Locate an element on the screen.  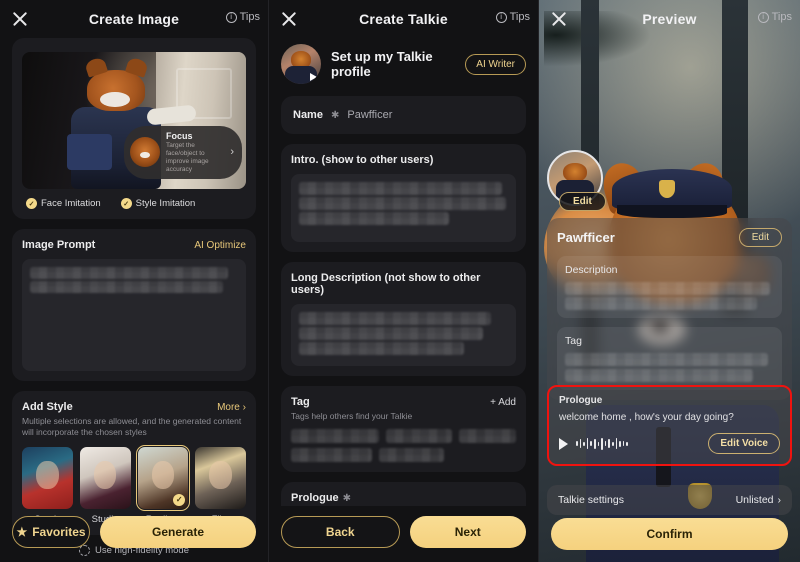
more-styles-button: More › is located at coordinates (231, 407).